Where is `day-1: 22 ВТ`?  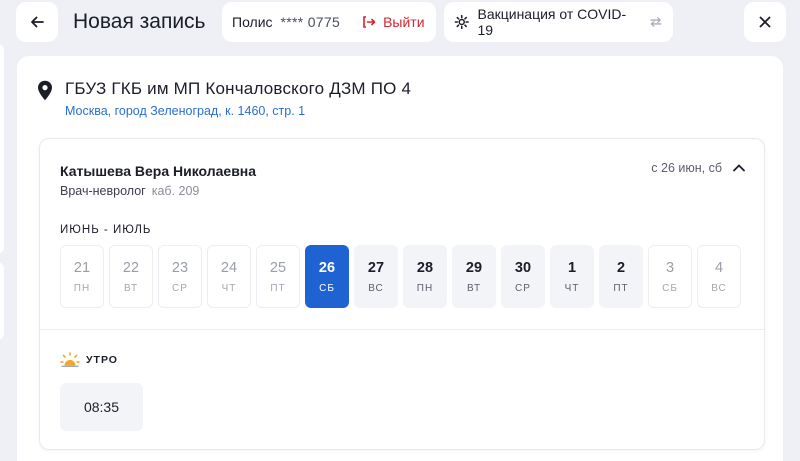 day-1: 22 ВТ is located at coordinates (131, 276).